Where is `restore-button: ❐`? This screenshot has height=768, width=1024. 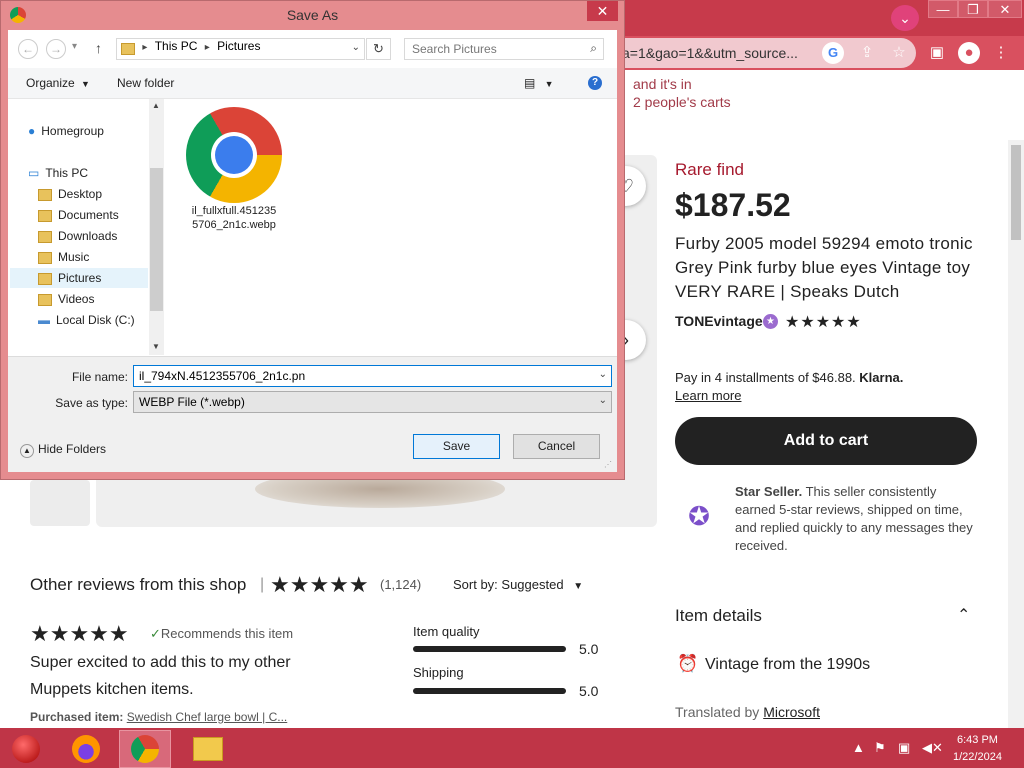 restore-button: ❐ is located at coordinates (973, 9).